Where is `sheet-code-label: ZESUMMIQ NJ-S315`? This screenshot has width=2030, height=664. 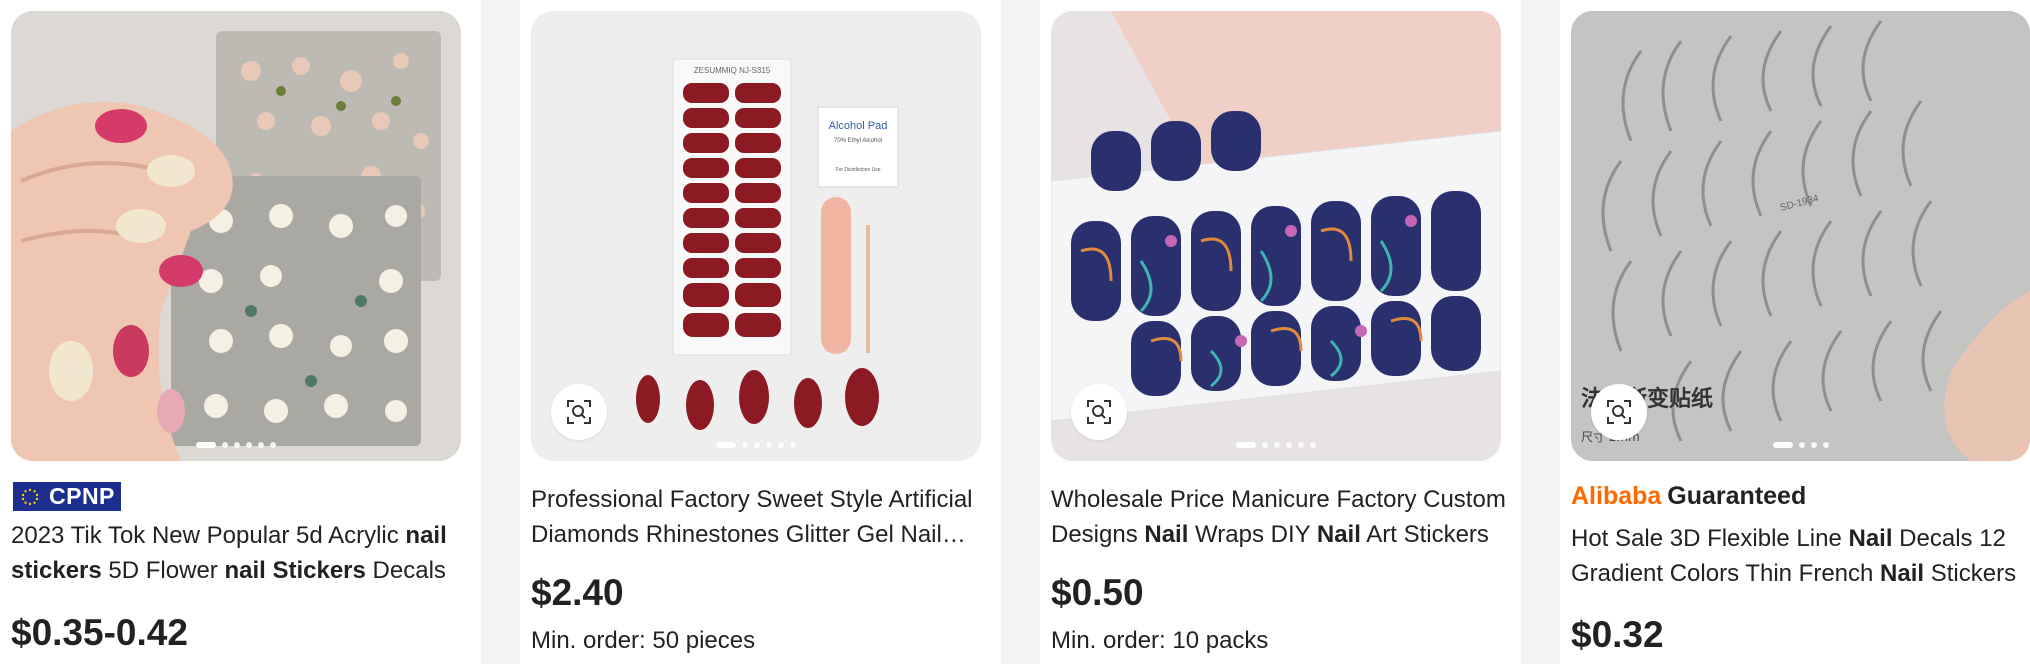
sheet-code-label: ZESUMMIQ NJ-S315 is located at coordinates (732, 70).